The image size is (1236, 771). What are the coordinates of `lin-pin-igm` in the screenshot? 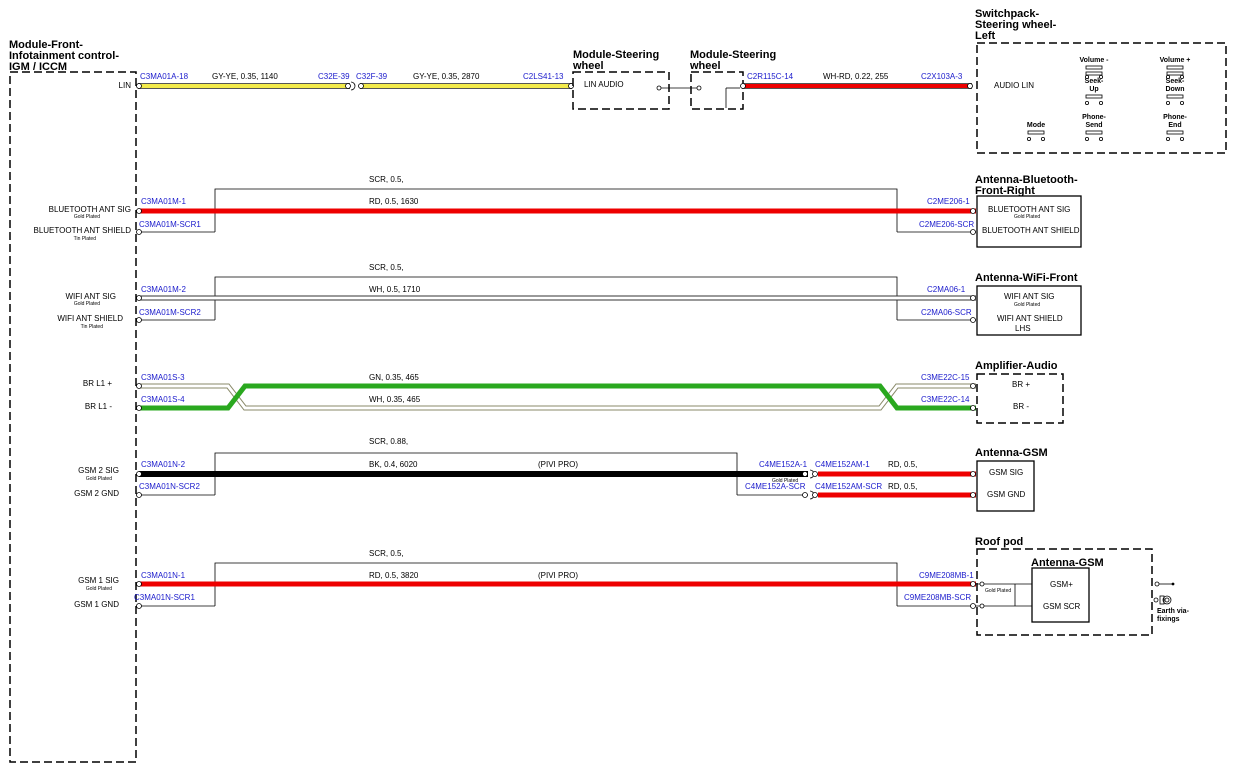 It's located at (139, 86).